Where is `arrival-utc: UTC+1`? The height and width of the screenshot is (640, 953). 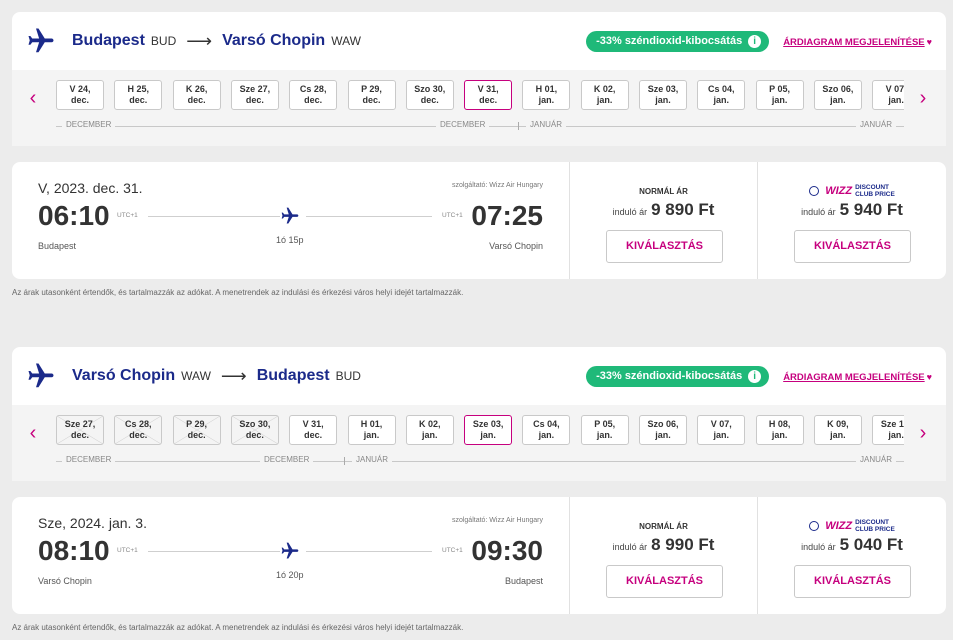
arrival-utc: UTC+1 is located at coordinates (452, 215).